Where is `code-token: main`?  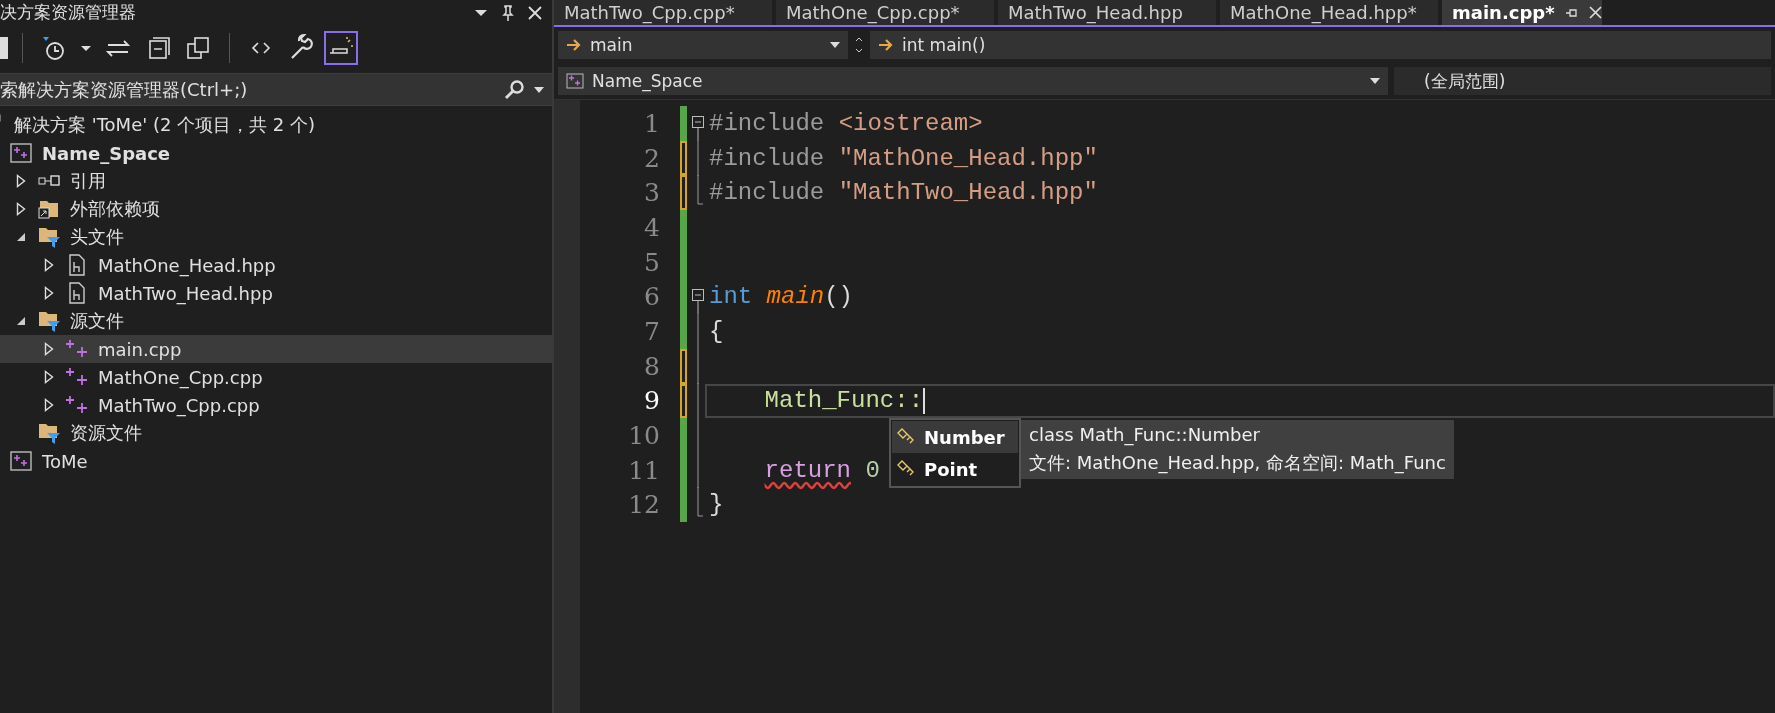
code-token: main is located at coordinates (795, 297).